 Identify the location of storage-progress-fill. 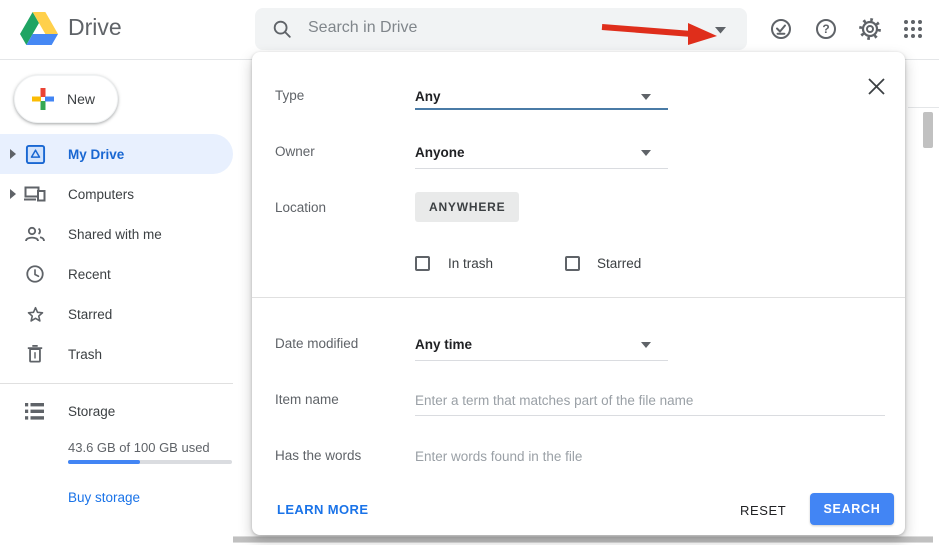
(104, 462).